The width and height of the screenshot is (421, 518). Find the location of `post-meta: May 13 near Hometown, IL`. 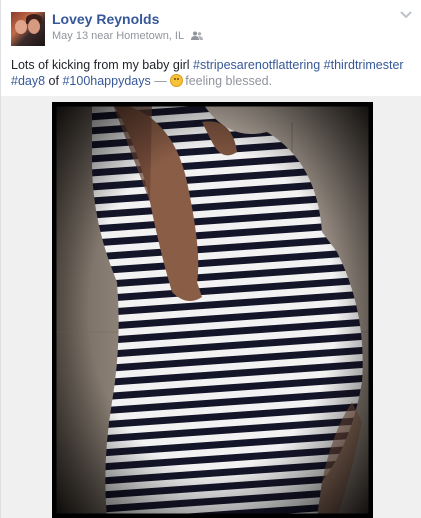

post-meta: May 13 near Hometown, IL is located at coordinates (127, 36).